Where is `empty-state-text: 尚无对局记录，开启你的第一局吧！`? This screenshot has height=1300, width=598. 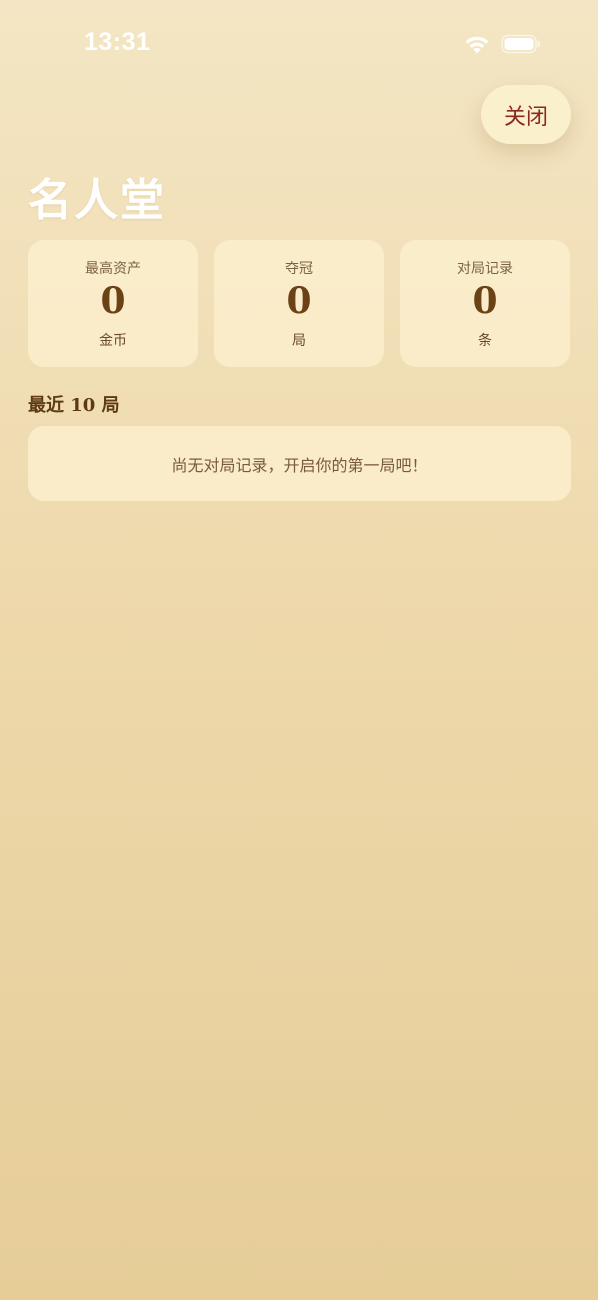
empty-state-text: 尚无对局记录，开启你的第一局吧！ is located at coordinates (299, 465).